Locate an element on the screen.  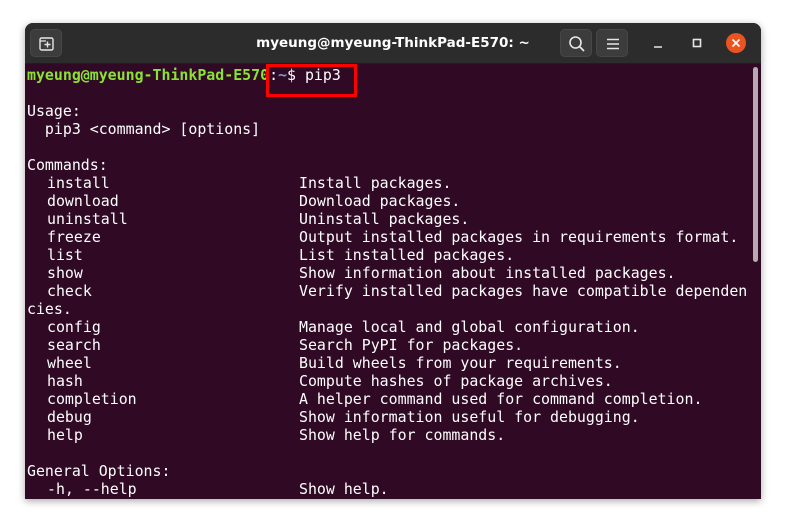
command-description: List installed packages. is located at coordinates (407, 255).